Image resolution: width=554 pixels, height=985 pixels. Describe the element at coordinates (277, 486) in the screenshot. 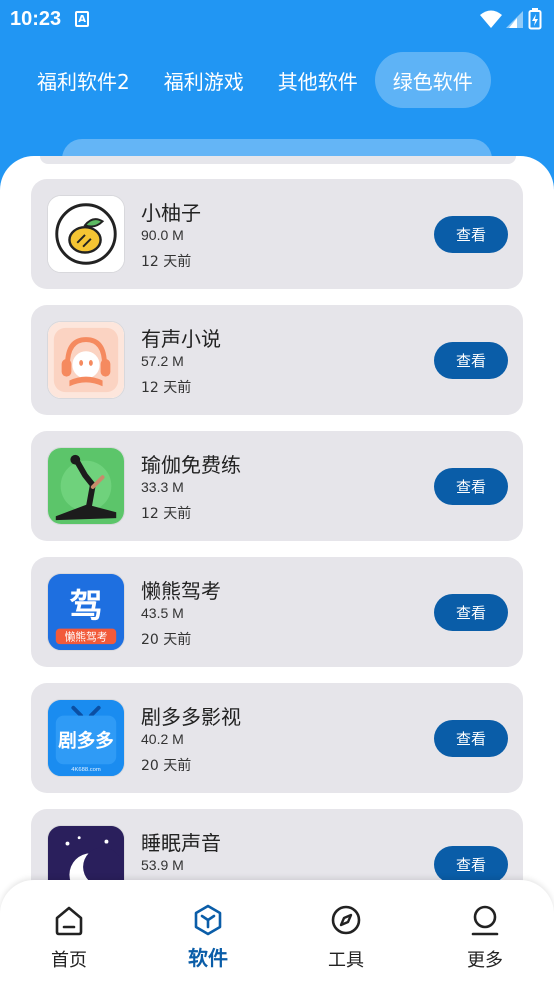

I see `list-item: 瑜伽免费练 33.3 M 12 天前 查看` at that location.